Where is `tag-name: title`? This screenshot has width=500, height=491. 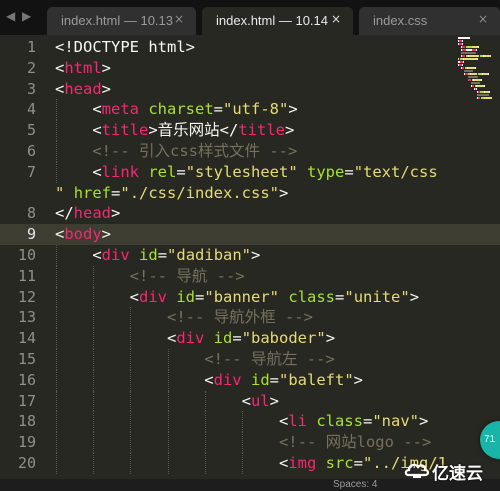 tag-name: title is located at coordinates (262, 130).